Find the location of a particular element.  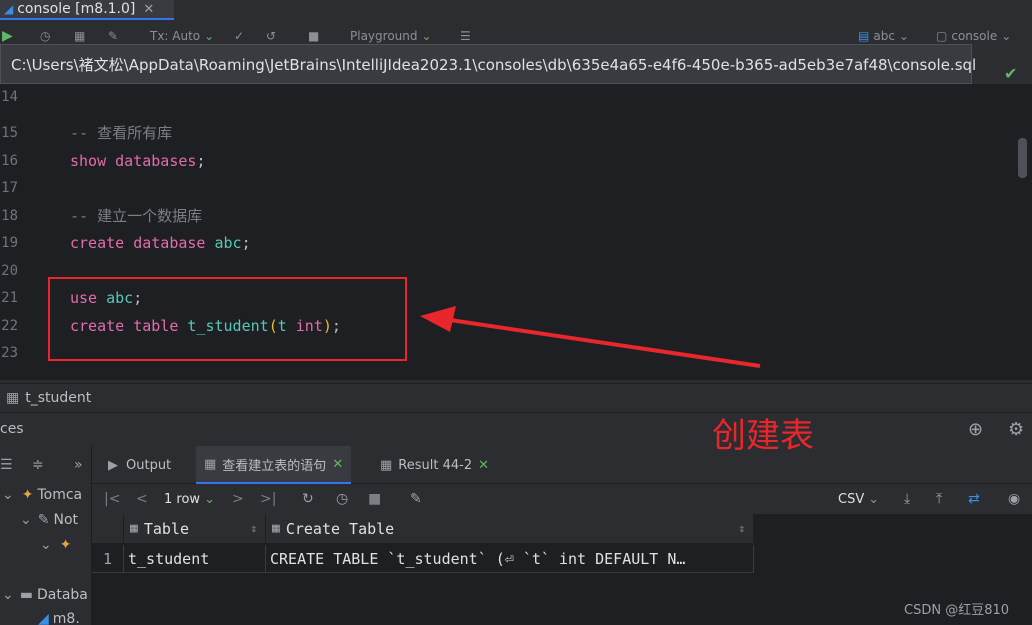

tree-item-label: m8. is located at coordinates (66, 618).